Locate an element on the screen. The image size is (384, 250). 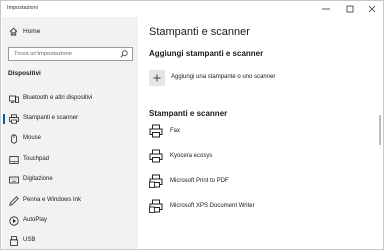
printer-name: Kyocera ecosys is located at coordinates (191, 156).